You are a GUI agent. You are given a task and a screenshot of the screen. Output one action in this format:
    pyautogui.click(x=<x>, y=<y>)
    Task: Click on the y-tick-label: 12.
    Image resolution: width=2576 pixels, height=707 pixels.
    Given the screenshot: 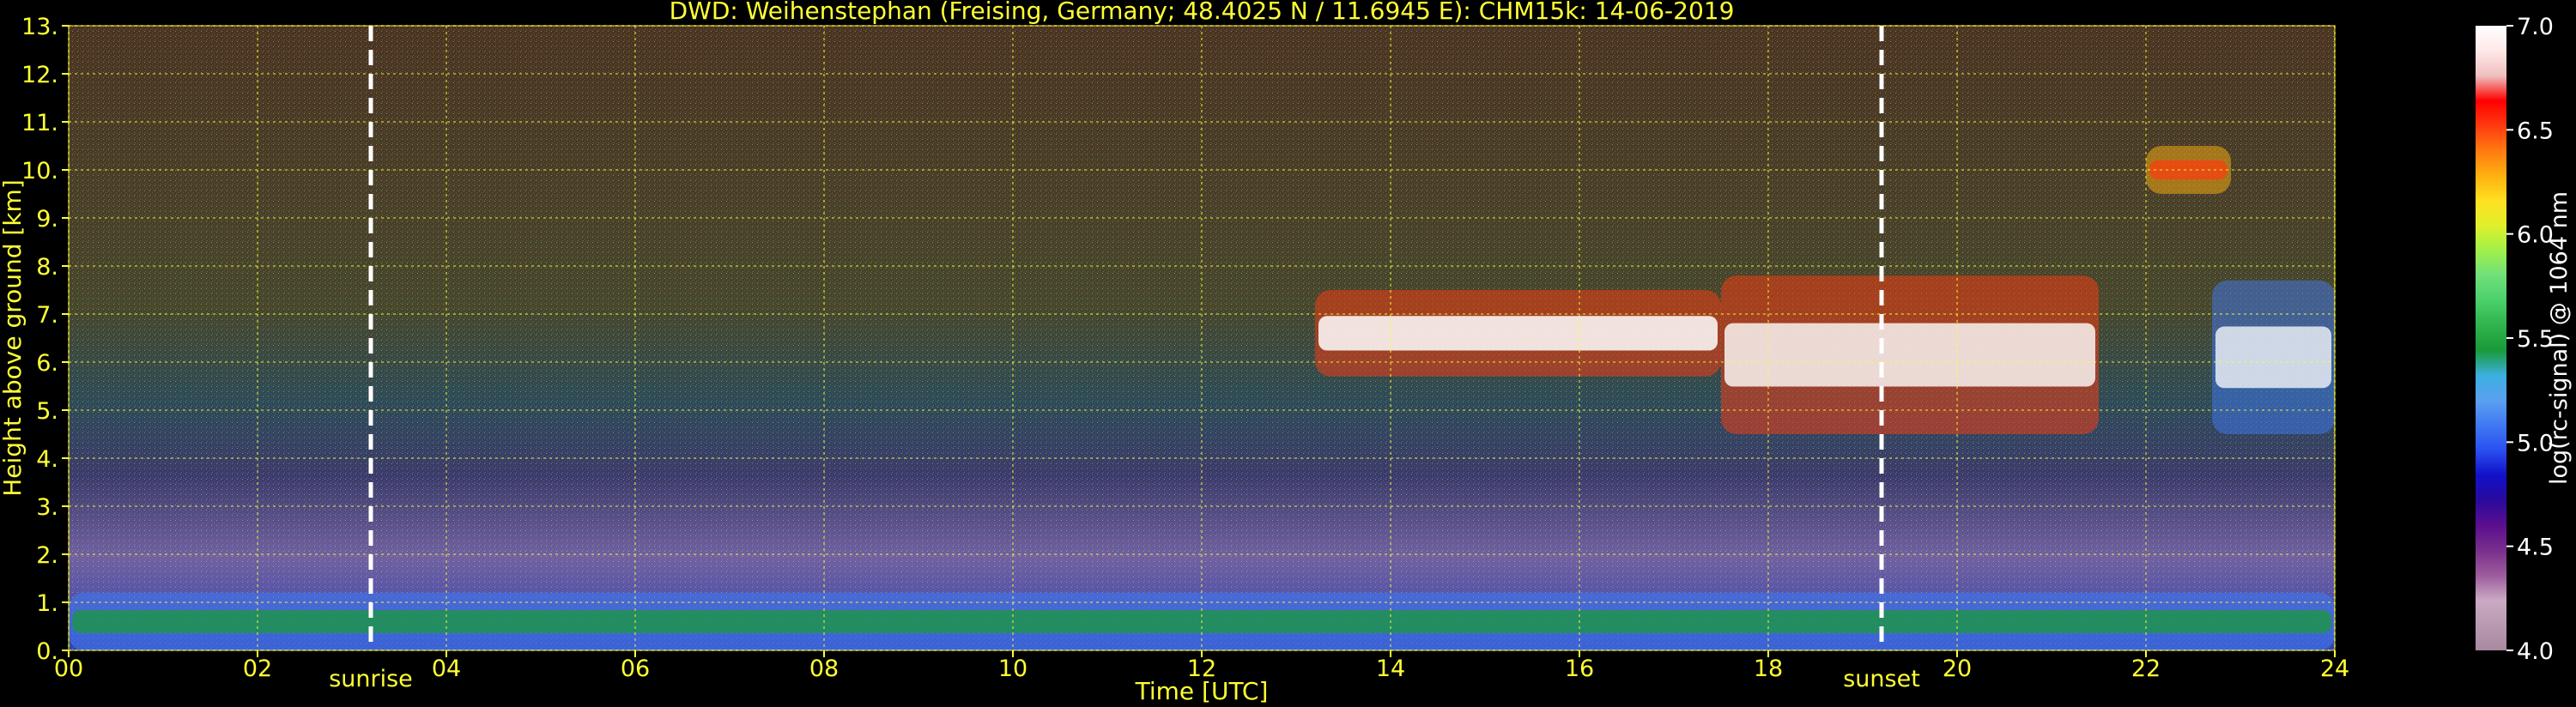 What is the action you would take?
    pyautogui.click(x=39, y=75)
    